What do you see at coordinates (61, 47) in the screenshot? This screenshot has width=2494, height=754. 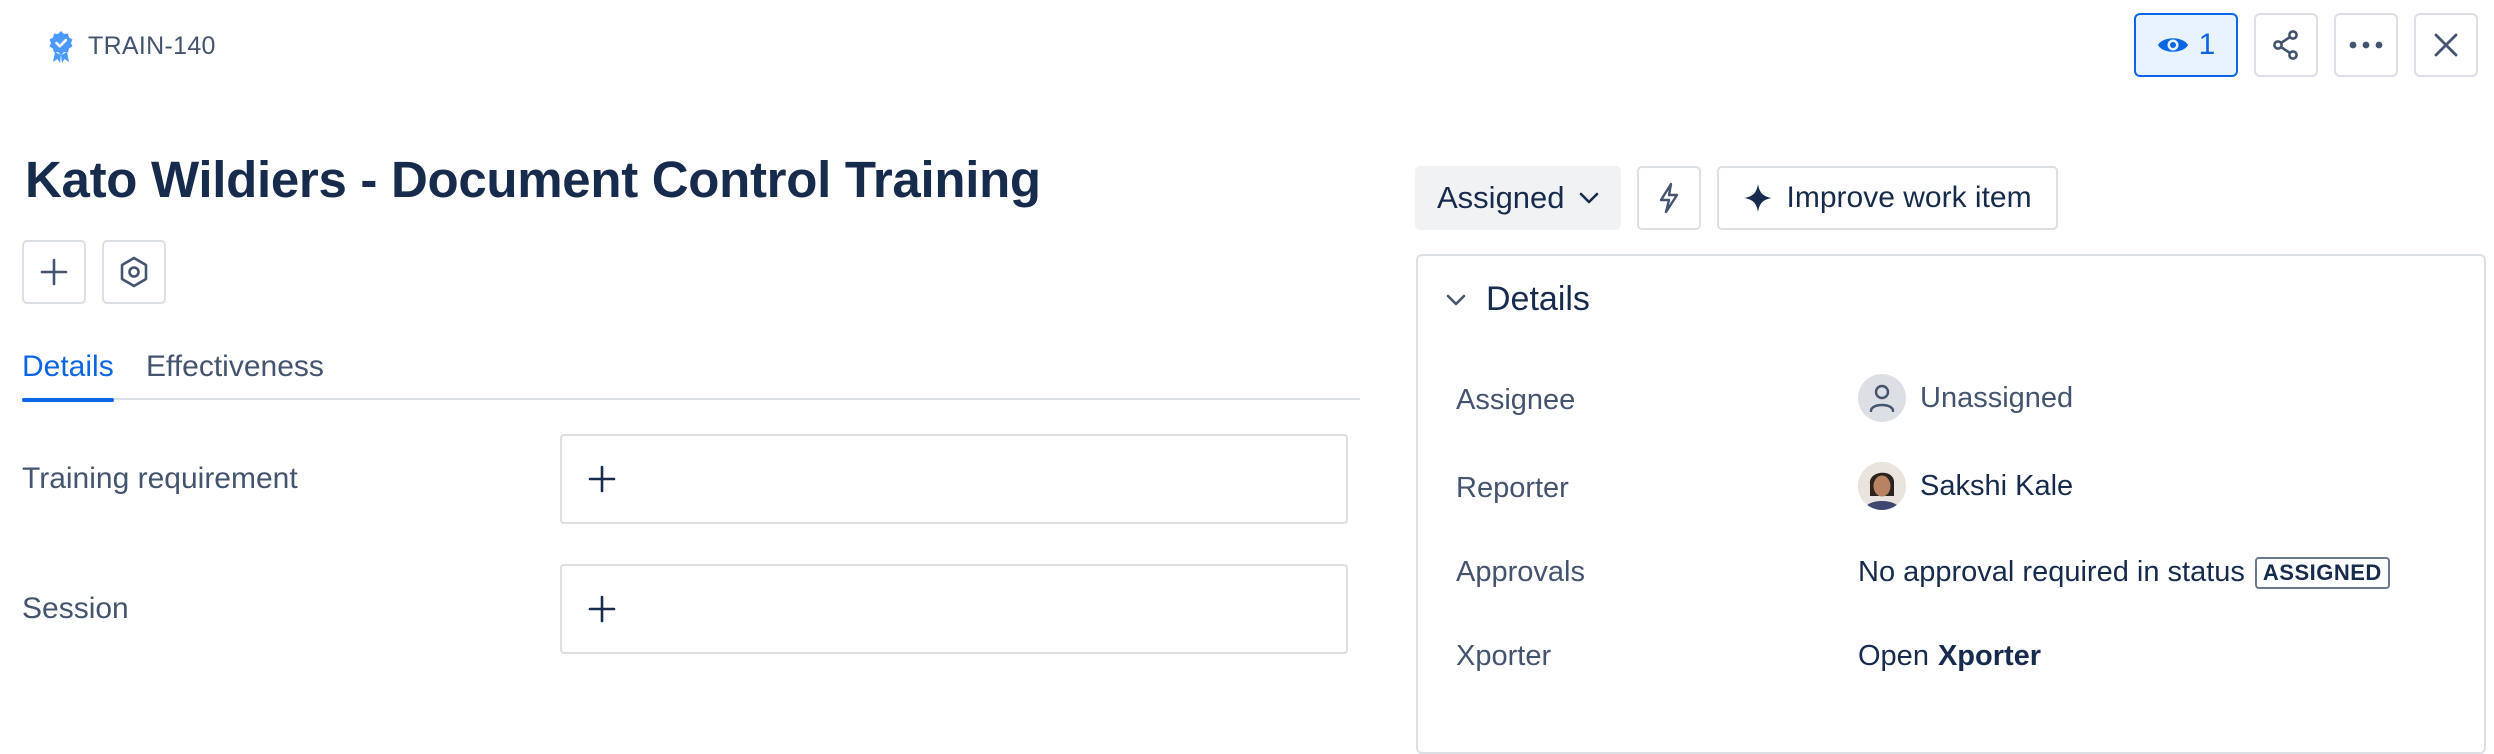 I see `training-badge-icon` at bounding box center [61, 47].